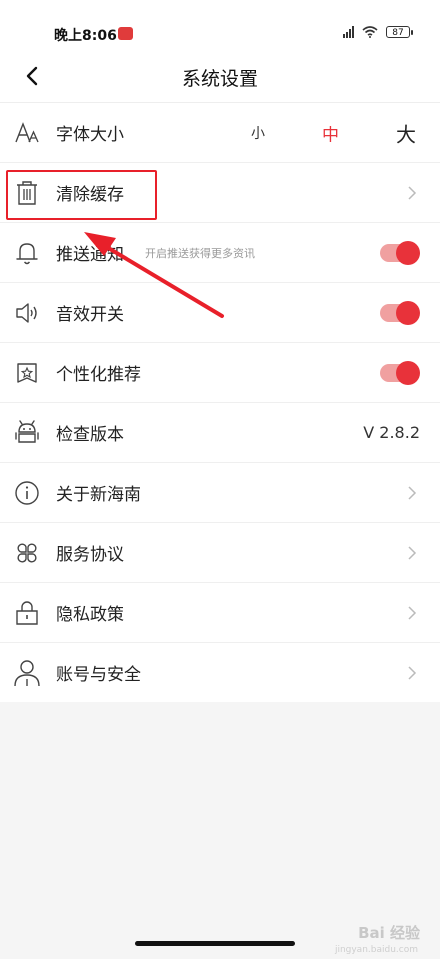 The width and height of the screenshot is (440, 959). I want to click on speaker-icon, so click(27, 313).